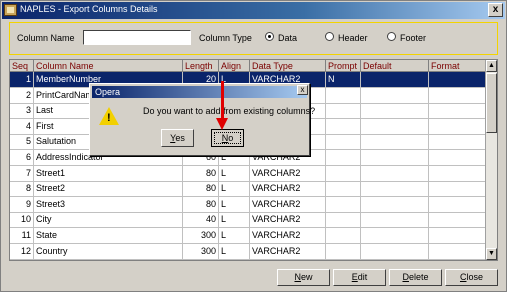 The width and height of the screenshot is (507, 292). I want to click on column-name-label: Column Name, so click(46, 38).